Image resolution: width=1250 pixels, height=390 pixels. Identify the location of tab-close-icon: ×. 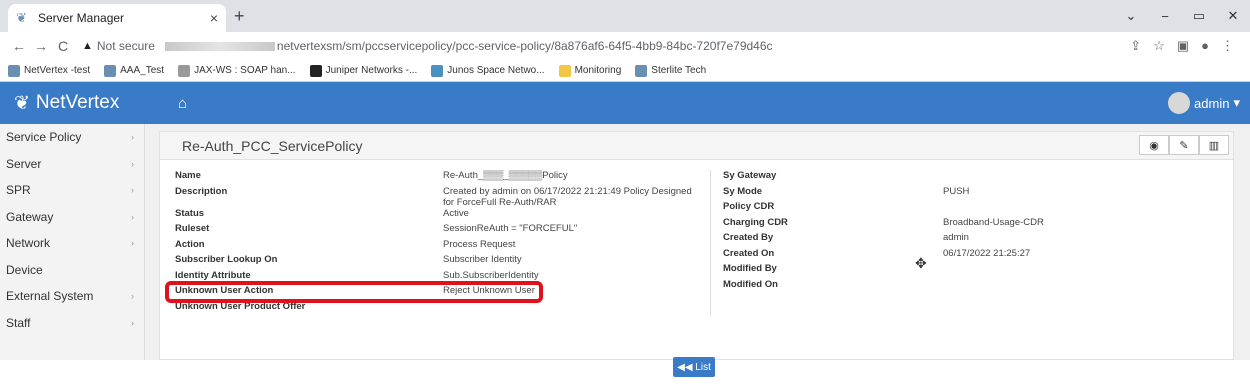
(214, 18).